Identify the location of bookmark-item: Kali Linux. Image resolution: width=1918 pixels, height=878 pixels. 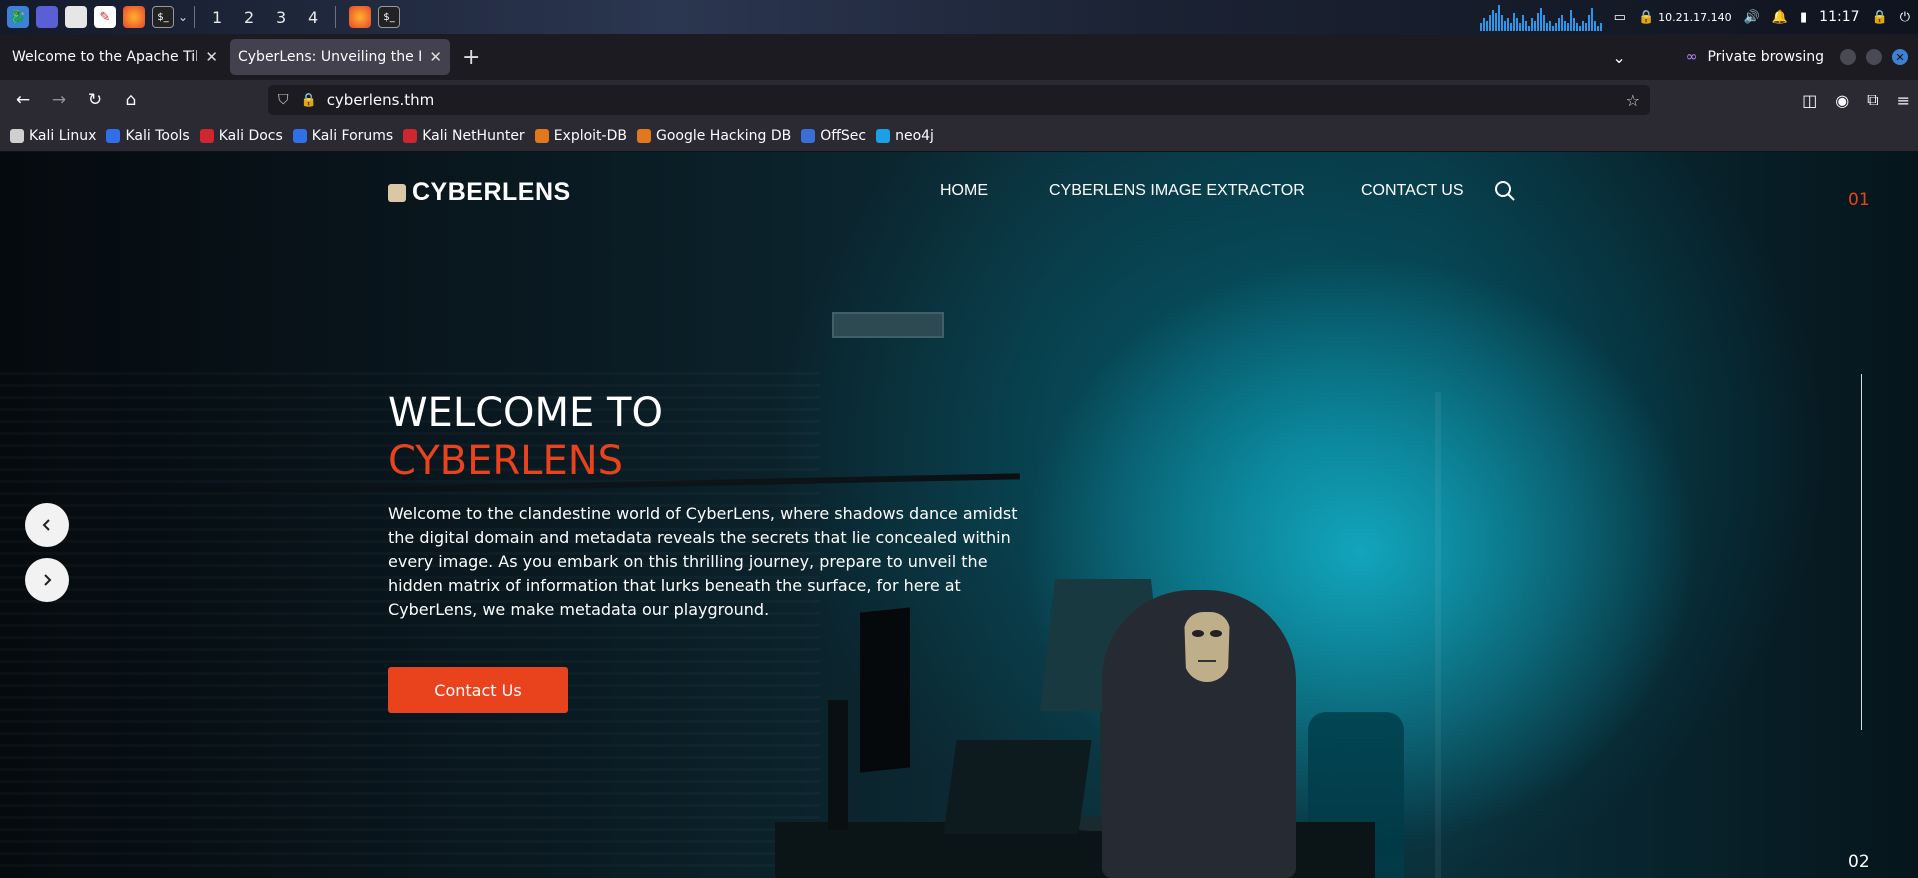
(53, 136).